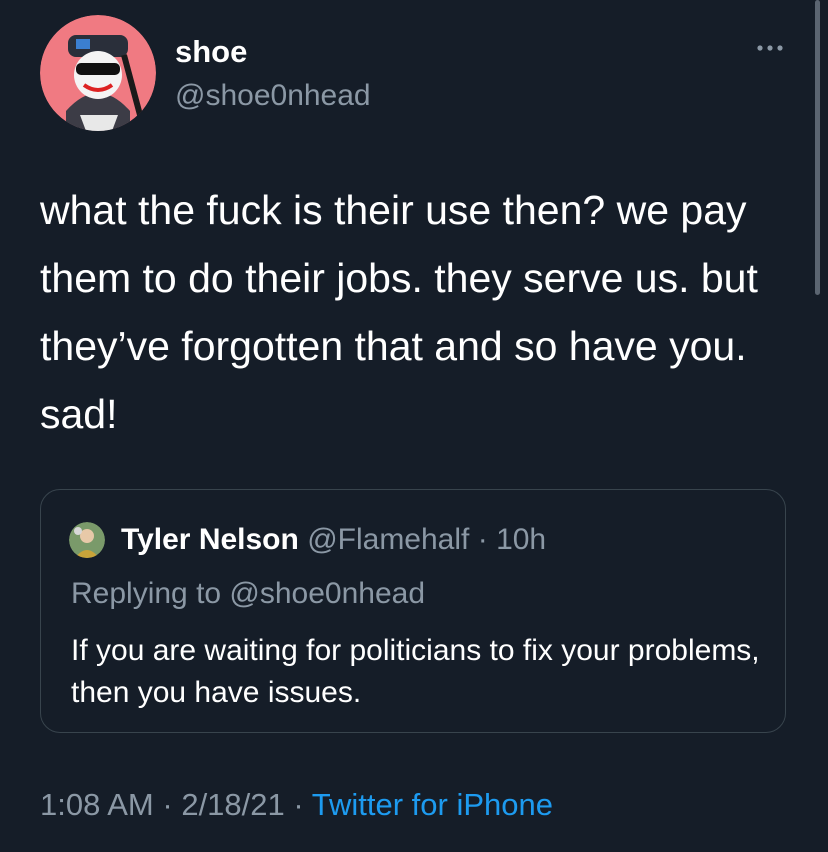 The width and height of the screenshot is (828, 852). What do you see at coordinates (817, 147) in the screenshot?
I see `scrollbar` at bounding box center [817, 147].